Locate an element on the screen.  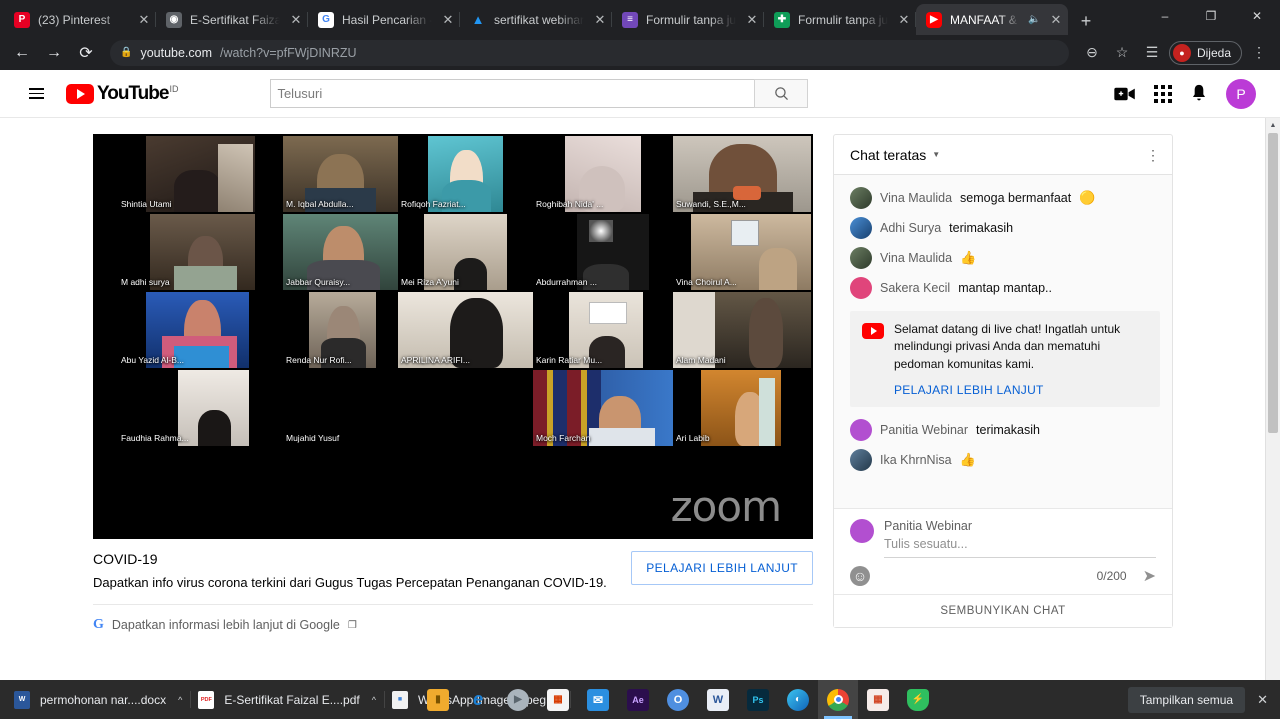
search-icon is located at coordinates (781, 93).